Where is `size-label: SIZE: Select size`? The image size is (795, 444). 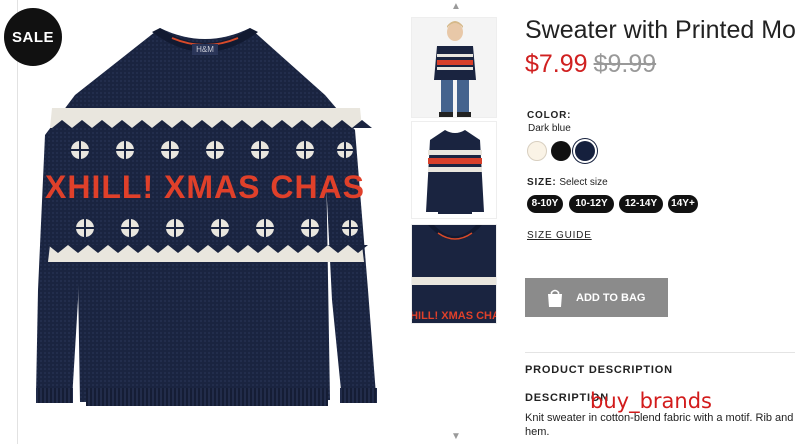 size-label: SIZE: Select size is located at coordinates (567, 182).